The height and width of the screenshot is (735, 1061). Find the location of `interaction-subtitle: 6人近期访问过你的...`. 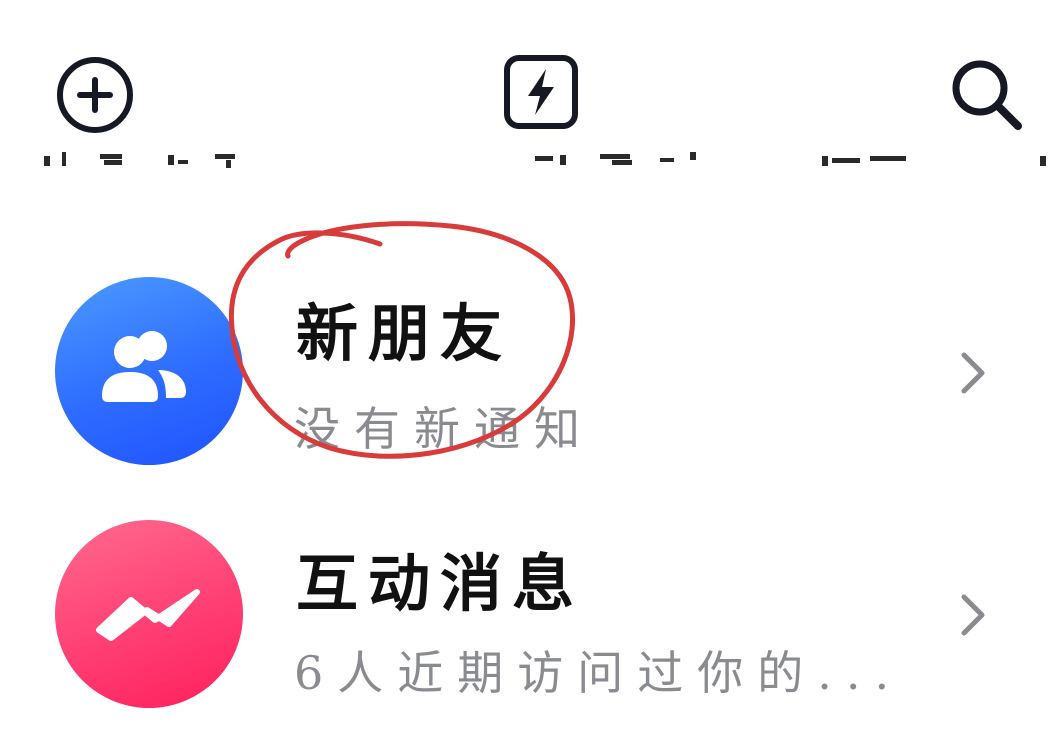

interaction-subtitle: 6人近期访问过你的... is located at coordinates (599, 673).